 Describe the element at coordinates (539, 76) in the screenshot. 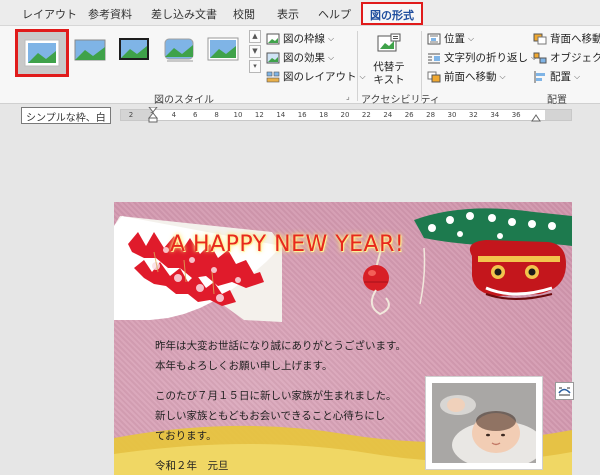

I see `align-icon` at that location.